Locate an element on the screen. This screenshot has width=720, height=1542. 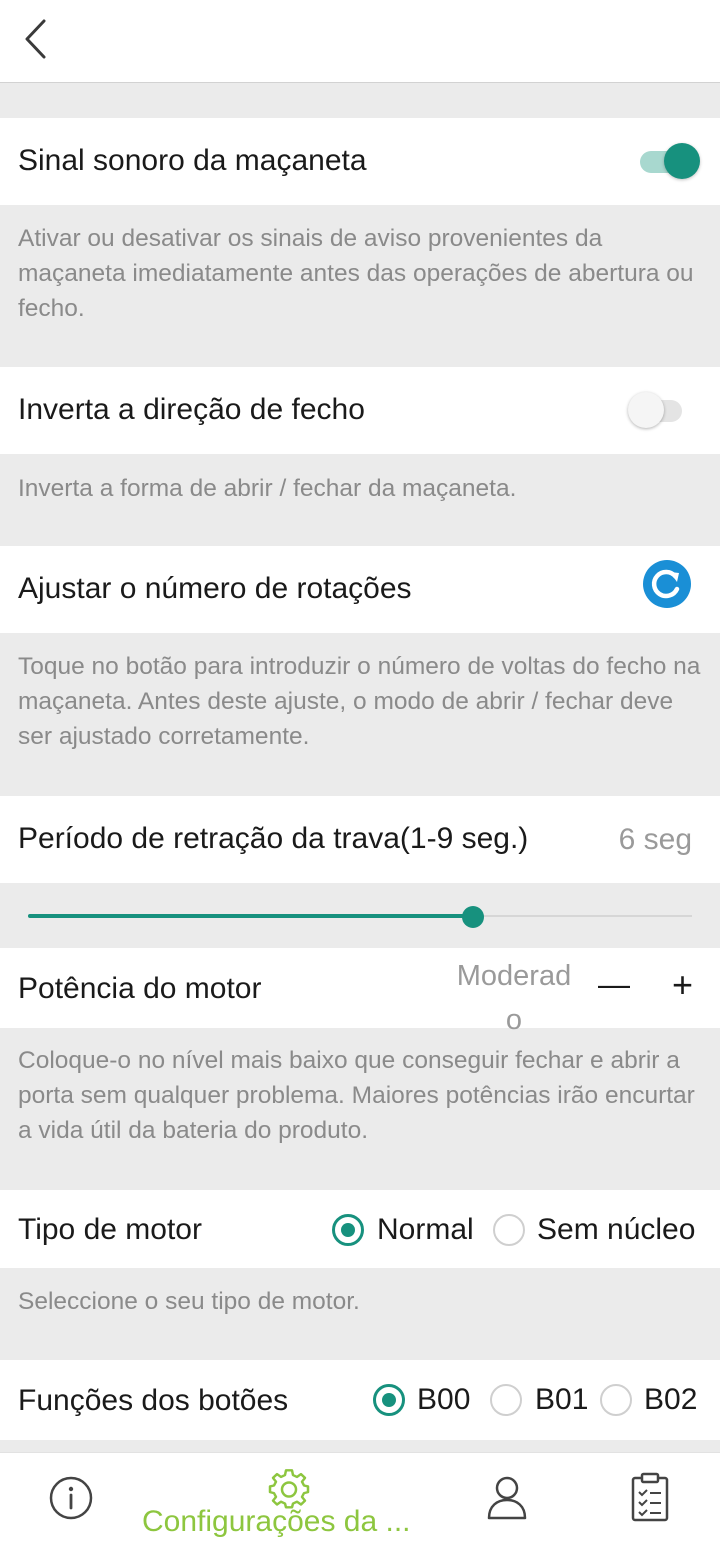
radio-b01 is located at coordinates (506, 1400).